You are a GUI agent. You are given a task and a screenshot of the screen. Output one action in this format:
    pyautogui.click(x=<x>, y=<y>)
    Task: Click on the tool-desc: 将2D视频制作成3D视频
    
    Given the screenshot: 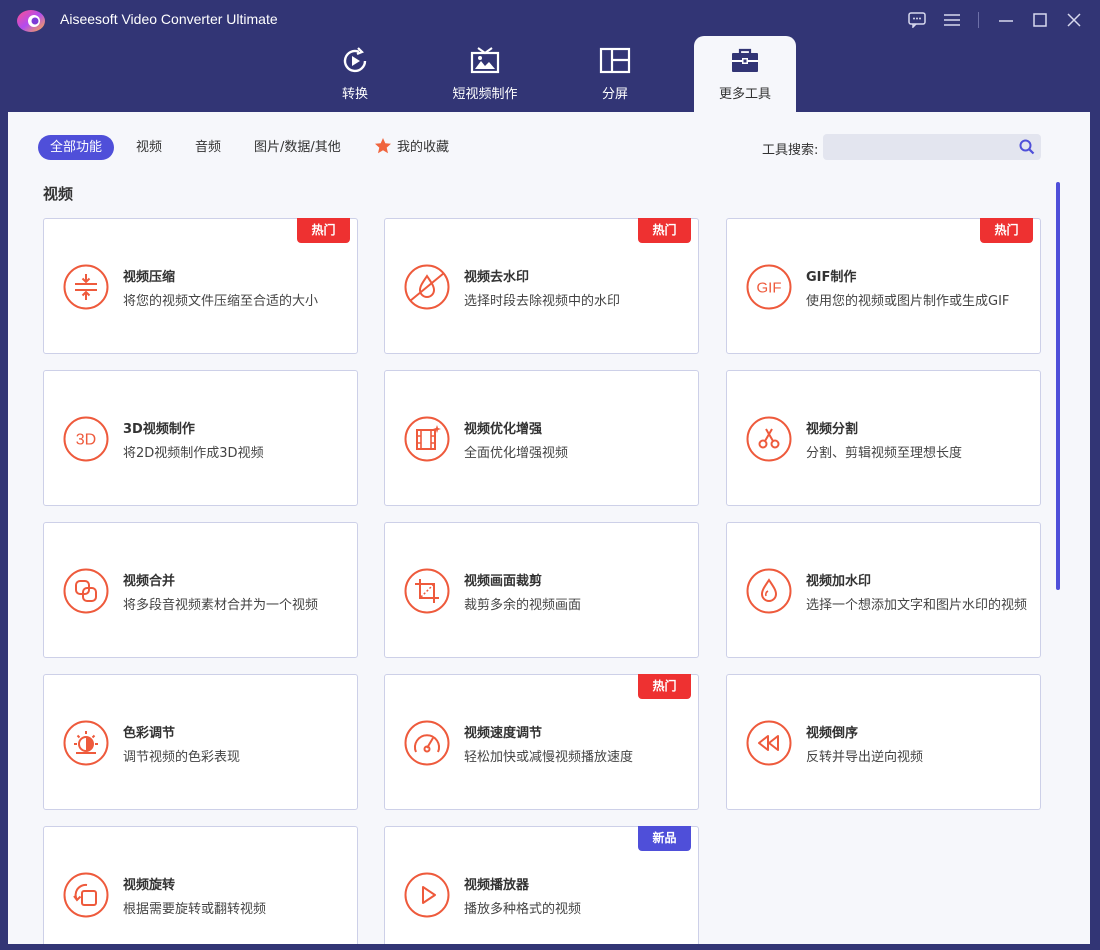 What is the action you would take?
    pyautogui.click(x=193, y=453)
    